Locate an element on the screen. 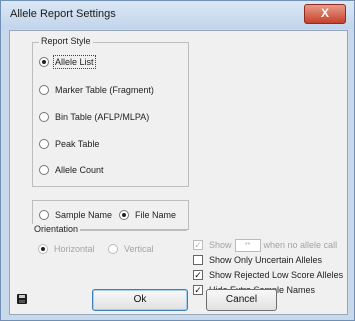 This screenshot has height=321, width=355. option-label: Sample Name is located at coordinates (84, 215).